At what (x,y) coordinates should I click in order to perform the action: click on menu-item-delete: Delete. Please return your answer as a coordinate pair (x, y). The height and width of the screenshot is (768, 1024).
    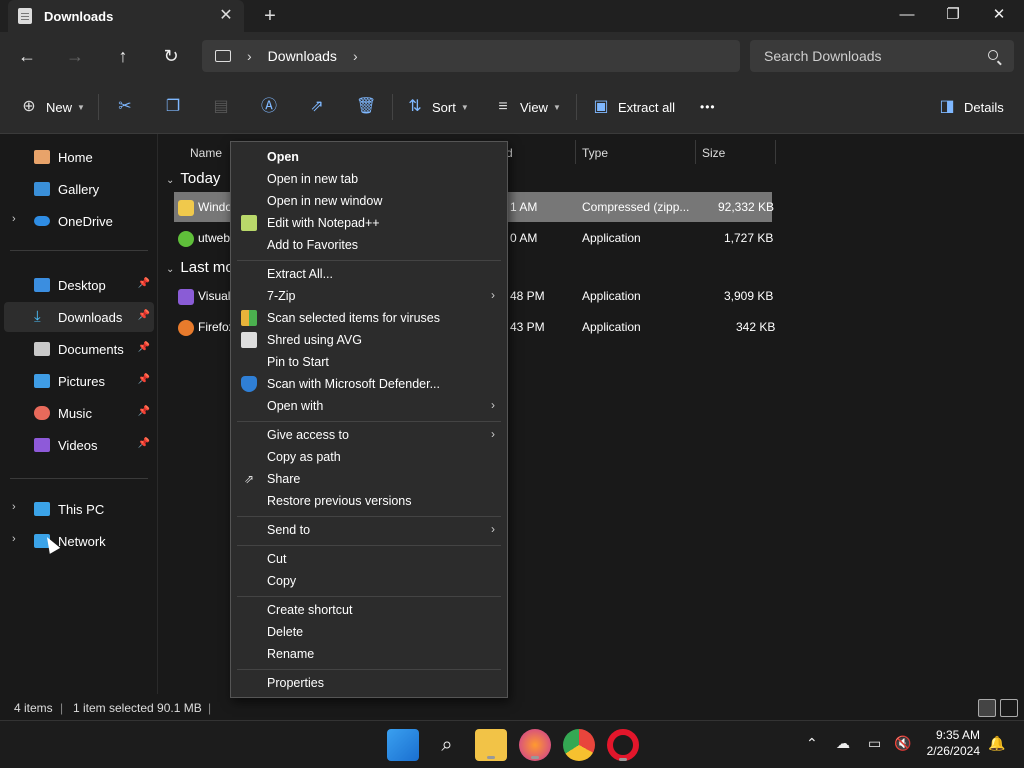
    Looking at the image, I should click on (369, 632).